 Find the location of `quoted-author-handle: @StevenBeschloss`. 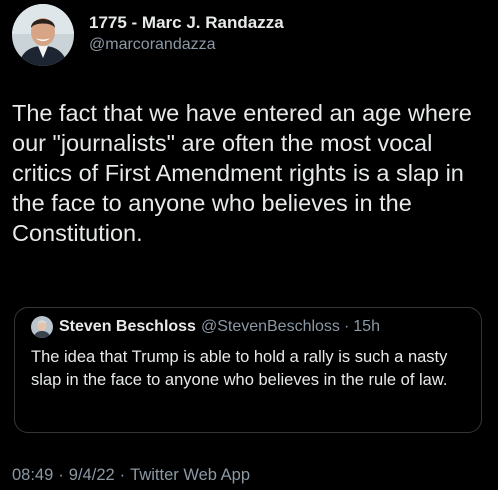

quoted-author-handle: @StevenBeschloss is located at coordinates (270, 326).